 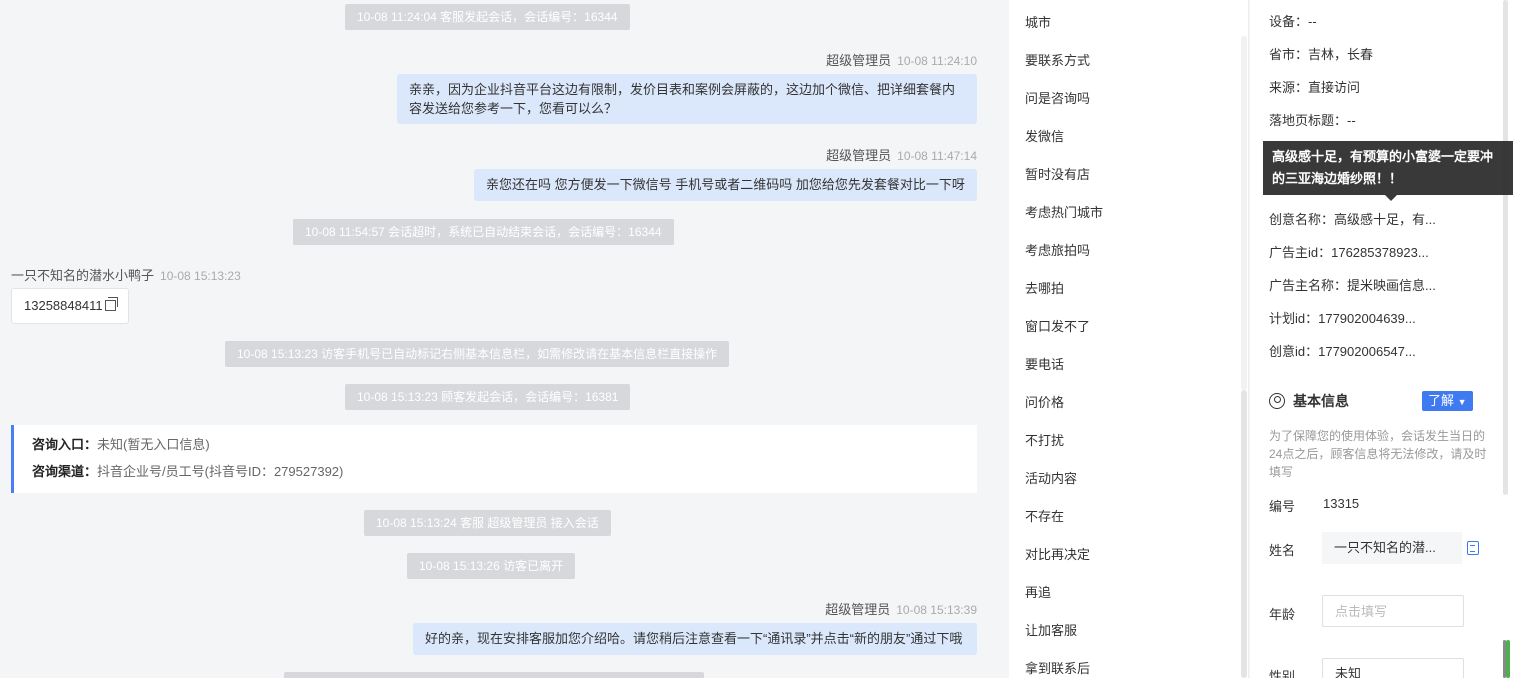 What do you see at coordinates (1057, 173) in the screenshot?
I see `quick-reply-item: 暂时没有店` at bounding box center [1057, 173].